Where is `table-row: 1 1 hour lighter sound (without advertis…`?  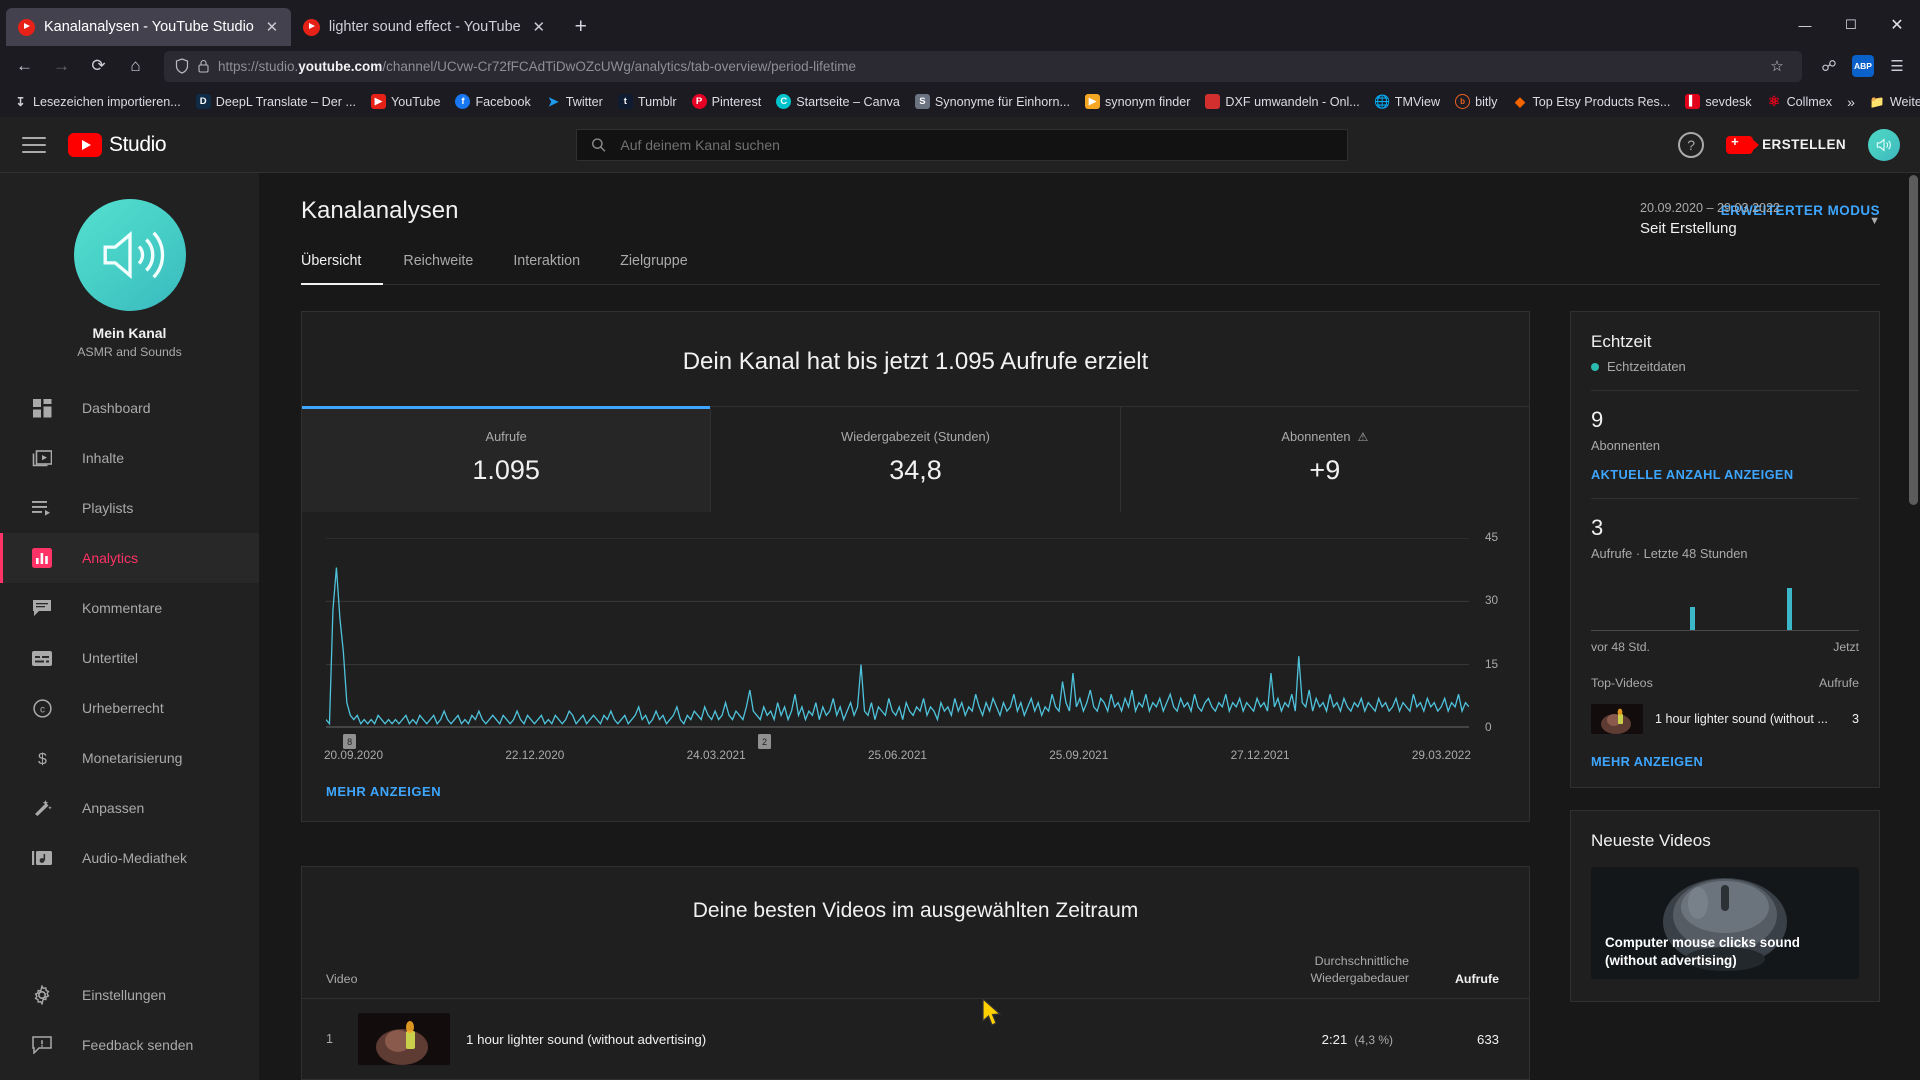 table-row: 1 1 hour lighter sound (without advertis… is located at coordinates (915, 1039).